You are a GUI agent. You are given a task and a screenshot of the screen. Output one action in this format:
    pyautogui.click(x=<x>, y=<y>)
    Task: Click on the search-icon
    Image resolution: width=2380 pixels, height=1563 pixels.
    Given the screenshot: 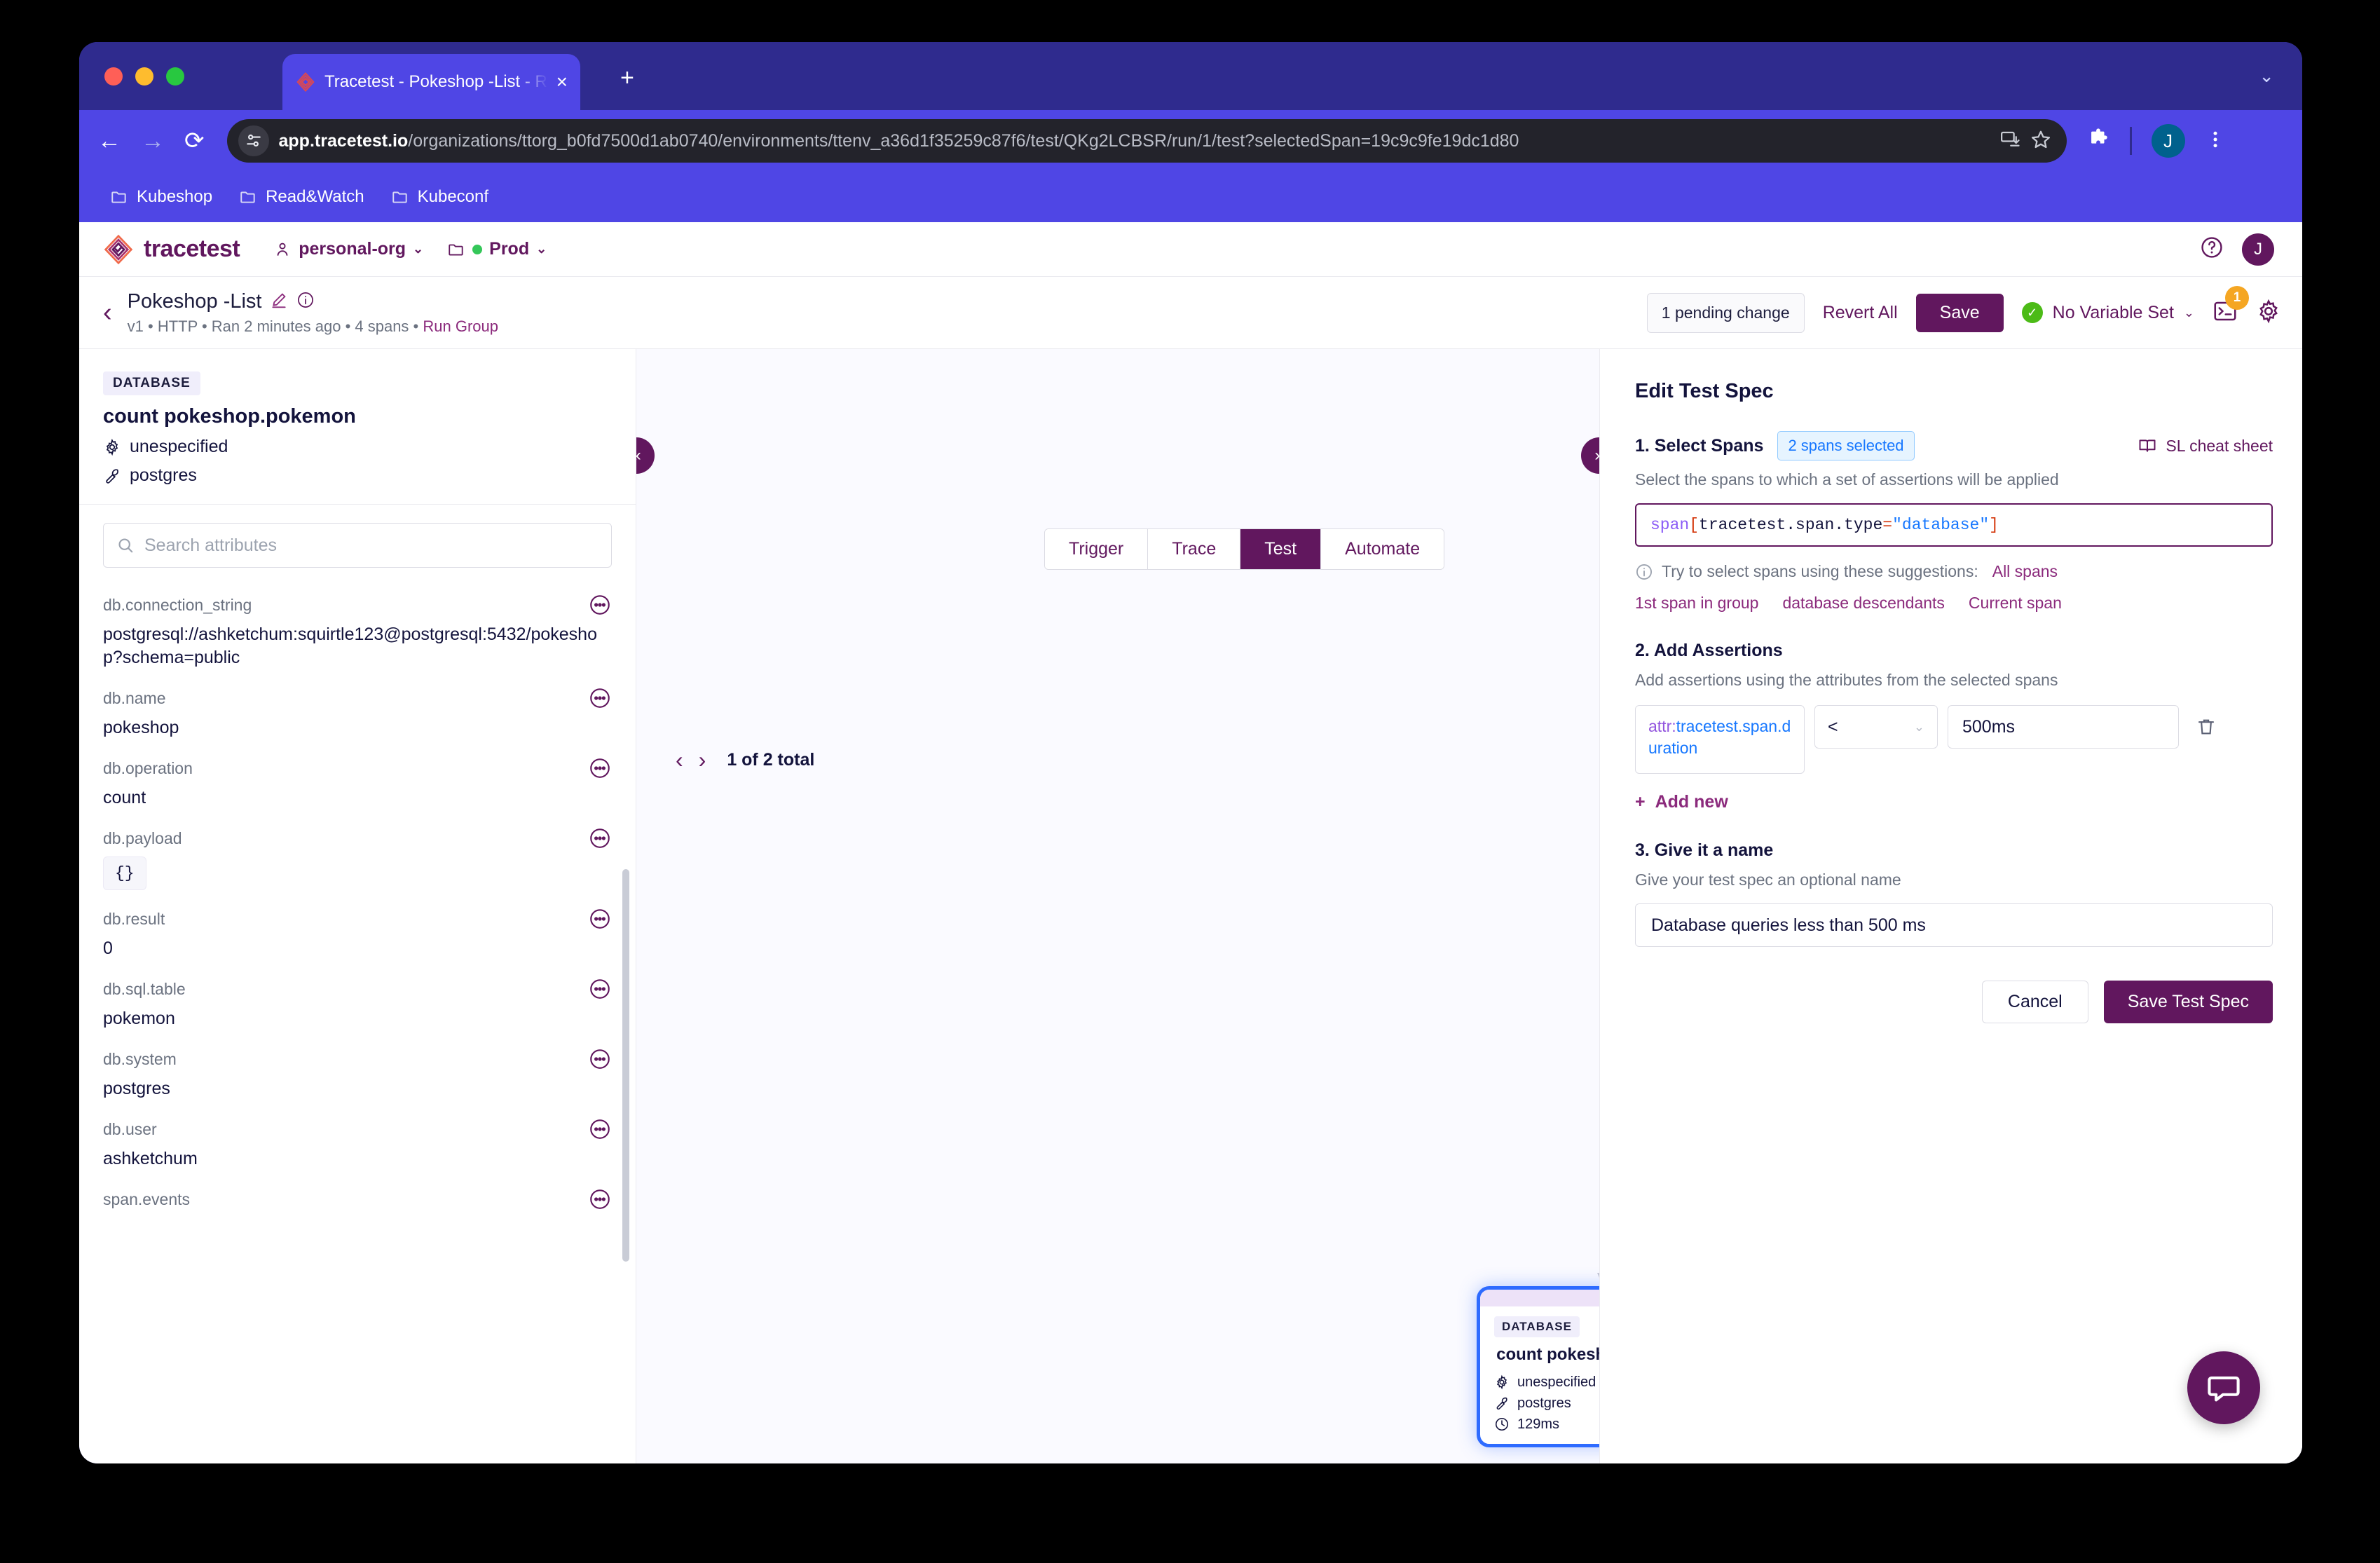 What is the action you would take?
    pyautogui.click(x=125, y=545)
    